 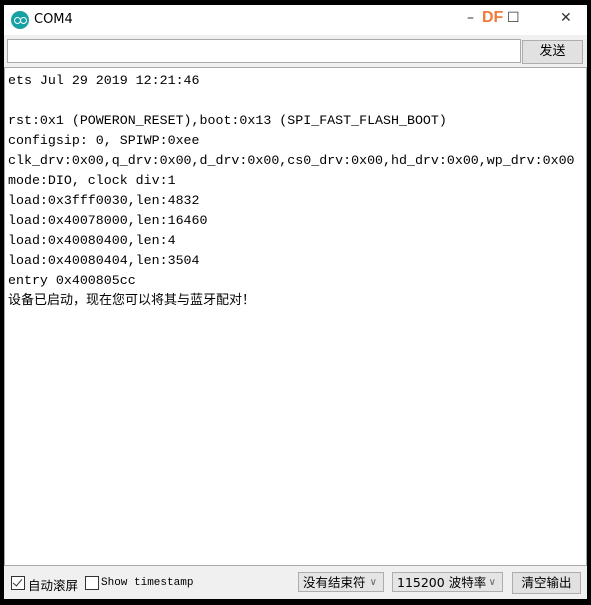 What do you see at coordinates (18, 583) in the screenshot?
I see `autoscroll-checkbox` at bounding box center [18, 583].